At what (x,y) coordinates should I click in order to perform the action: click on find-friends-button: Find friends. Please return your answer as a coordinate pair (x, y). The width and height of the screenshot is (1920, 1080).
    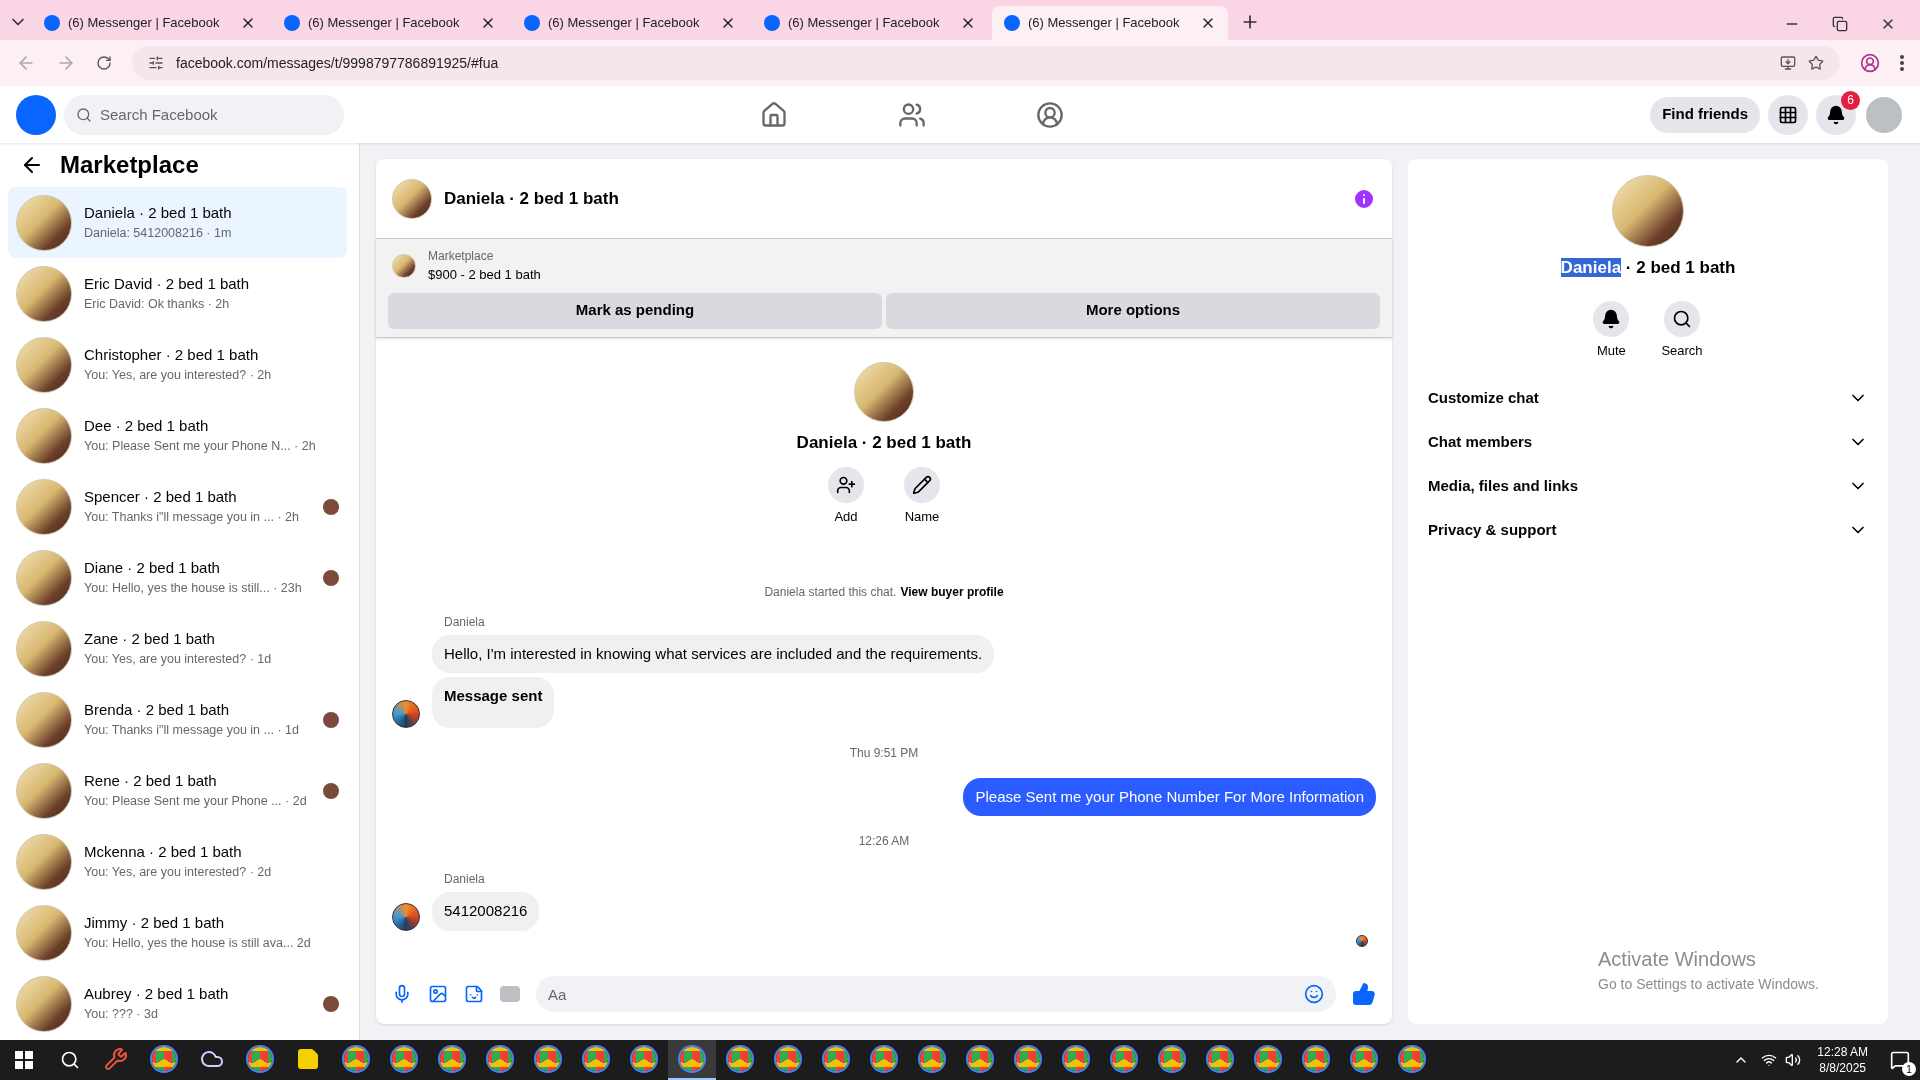
    Looking at the image, I should click on (1705, 114).